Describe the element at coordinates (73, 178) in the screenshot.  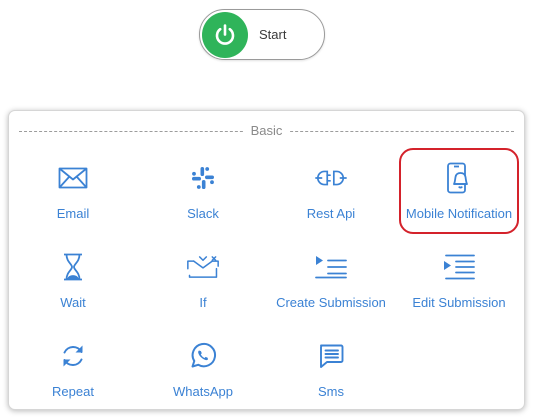
I see `envelope-icon` at that location.